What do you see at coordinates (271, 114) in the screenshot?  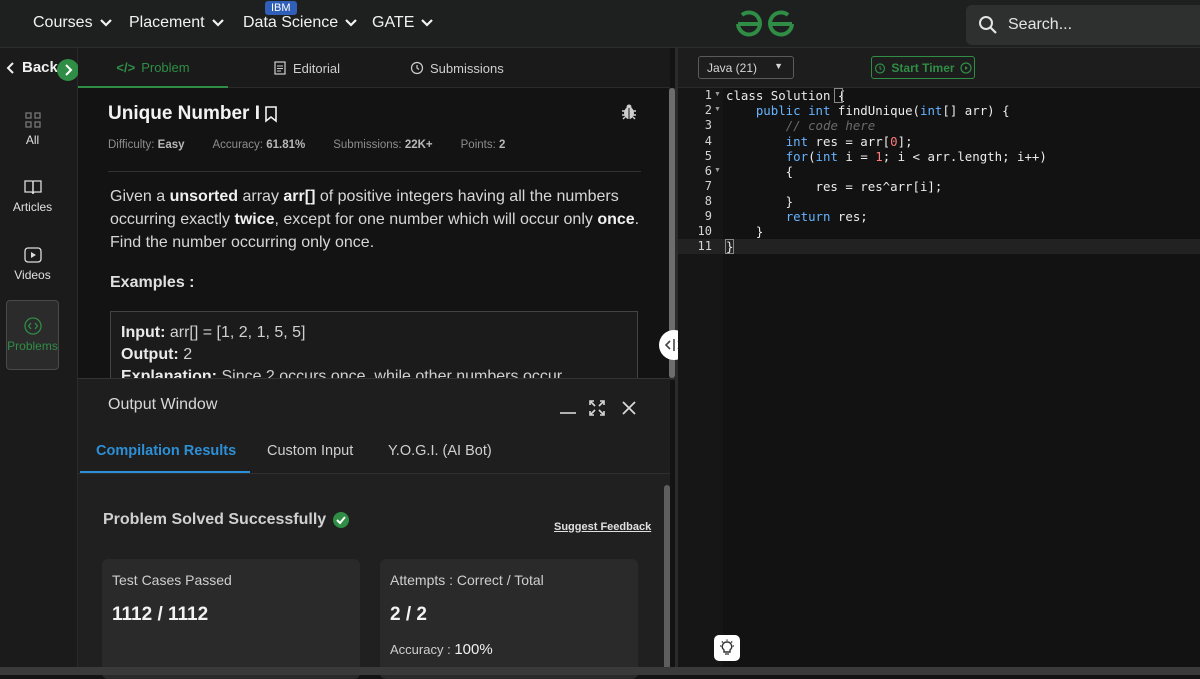 I see `bookmark-icon` at bounding box center [271, 114].